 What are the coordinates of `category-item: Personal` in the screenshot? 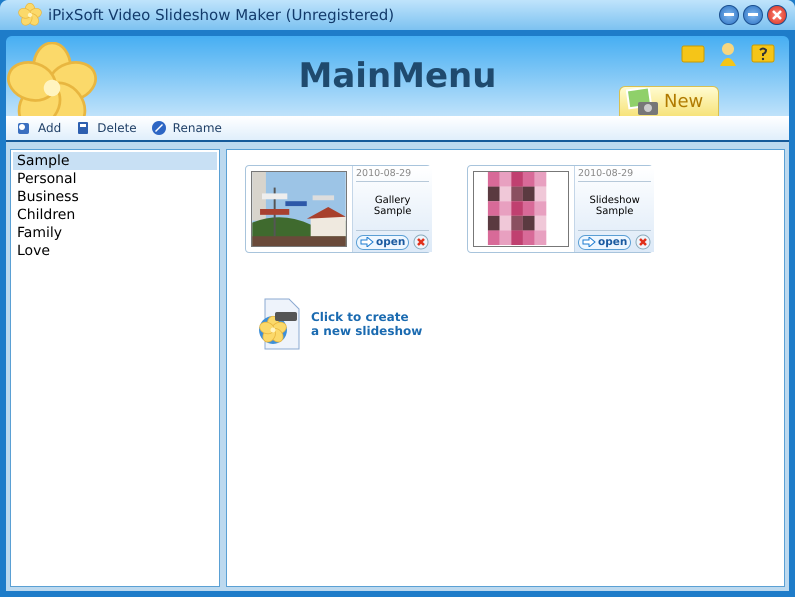 It's located at (115, 179).